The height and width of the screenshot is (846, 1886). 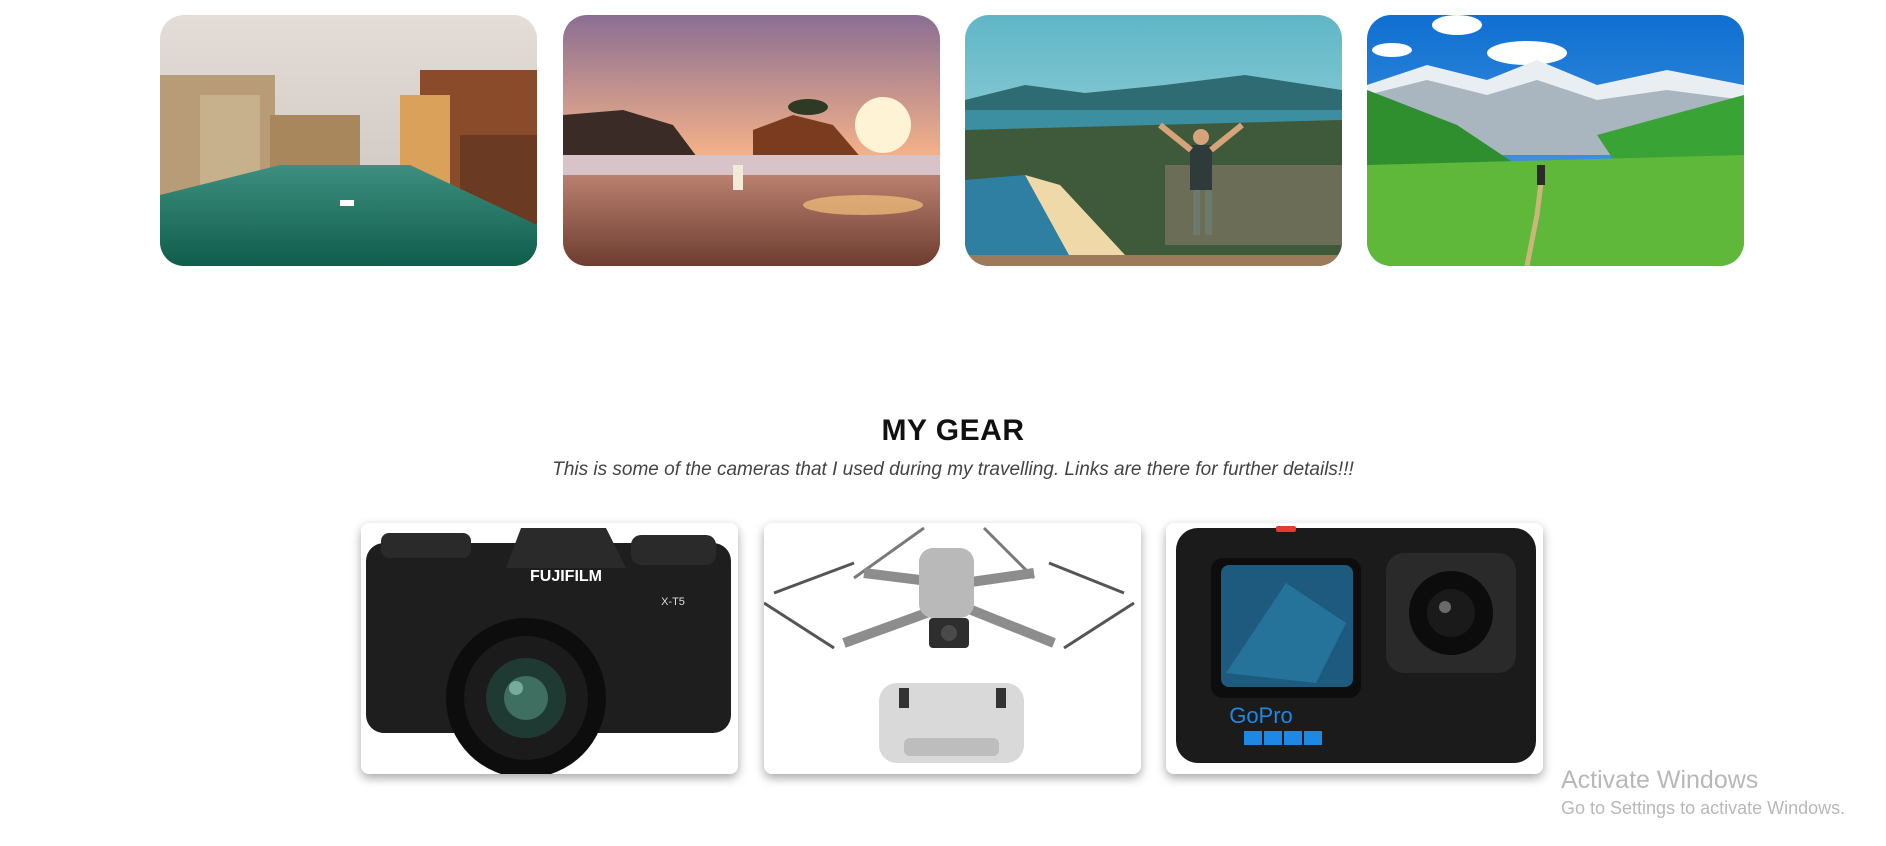 I want to click on fujifilm-model-text: X-T5, so click(x=673, y=602).